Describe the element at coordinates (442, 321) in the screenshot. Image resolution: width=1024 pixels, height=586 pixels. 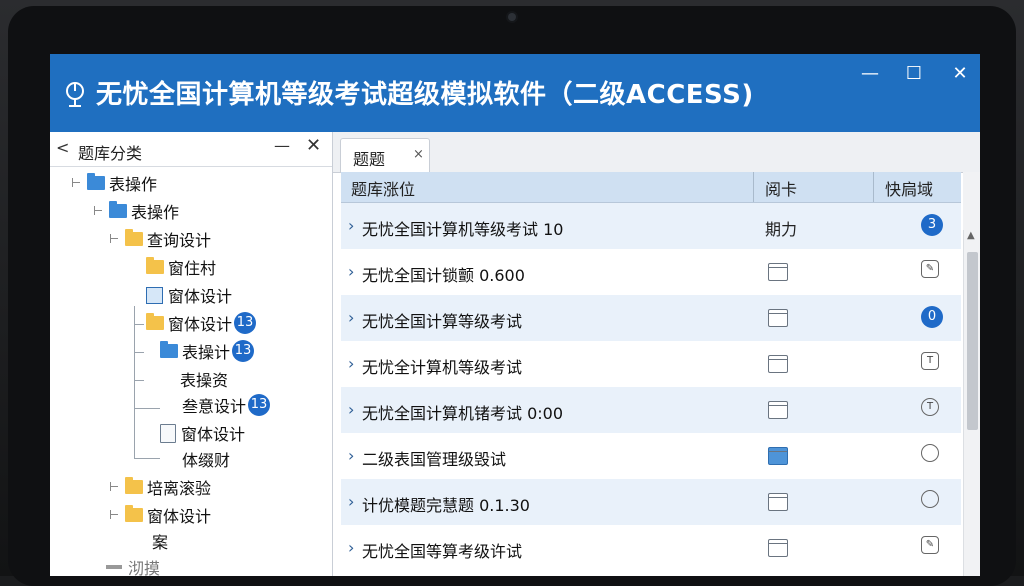
I see `row-name: 无忧全国计算等级考试` at that location.